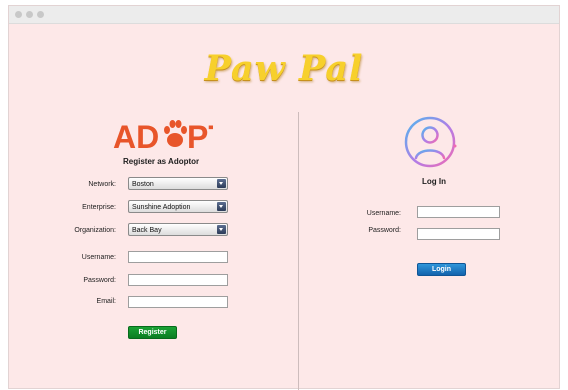  I want to click on adopt-logo-text-end: PT, so click(200, 134).